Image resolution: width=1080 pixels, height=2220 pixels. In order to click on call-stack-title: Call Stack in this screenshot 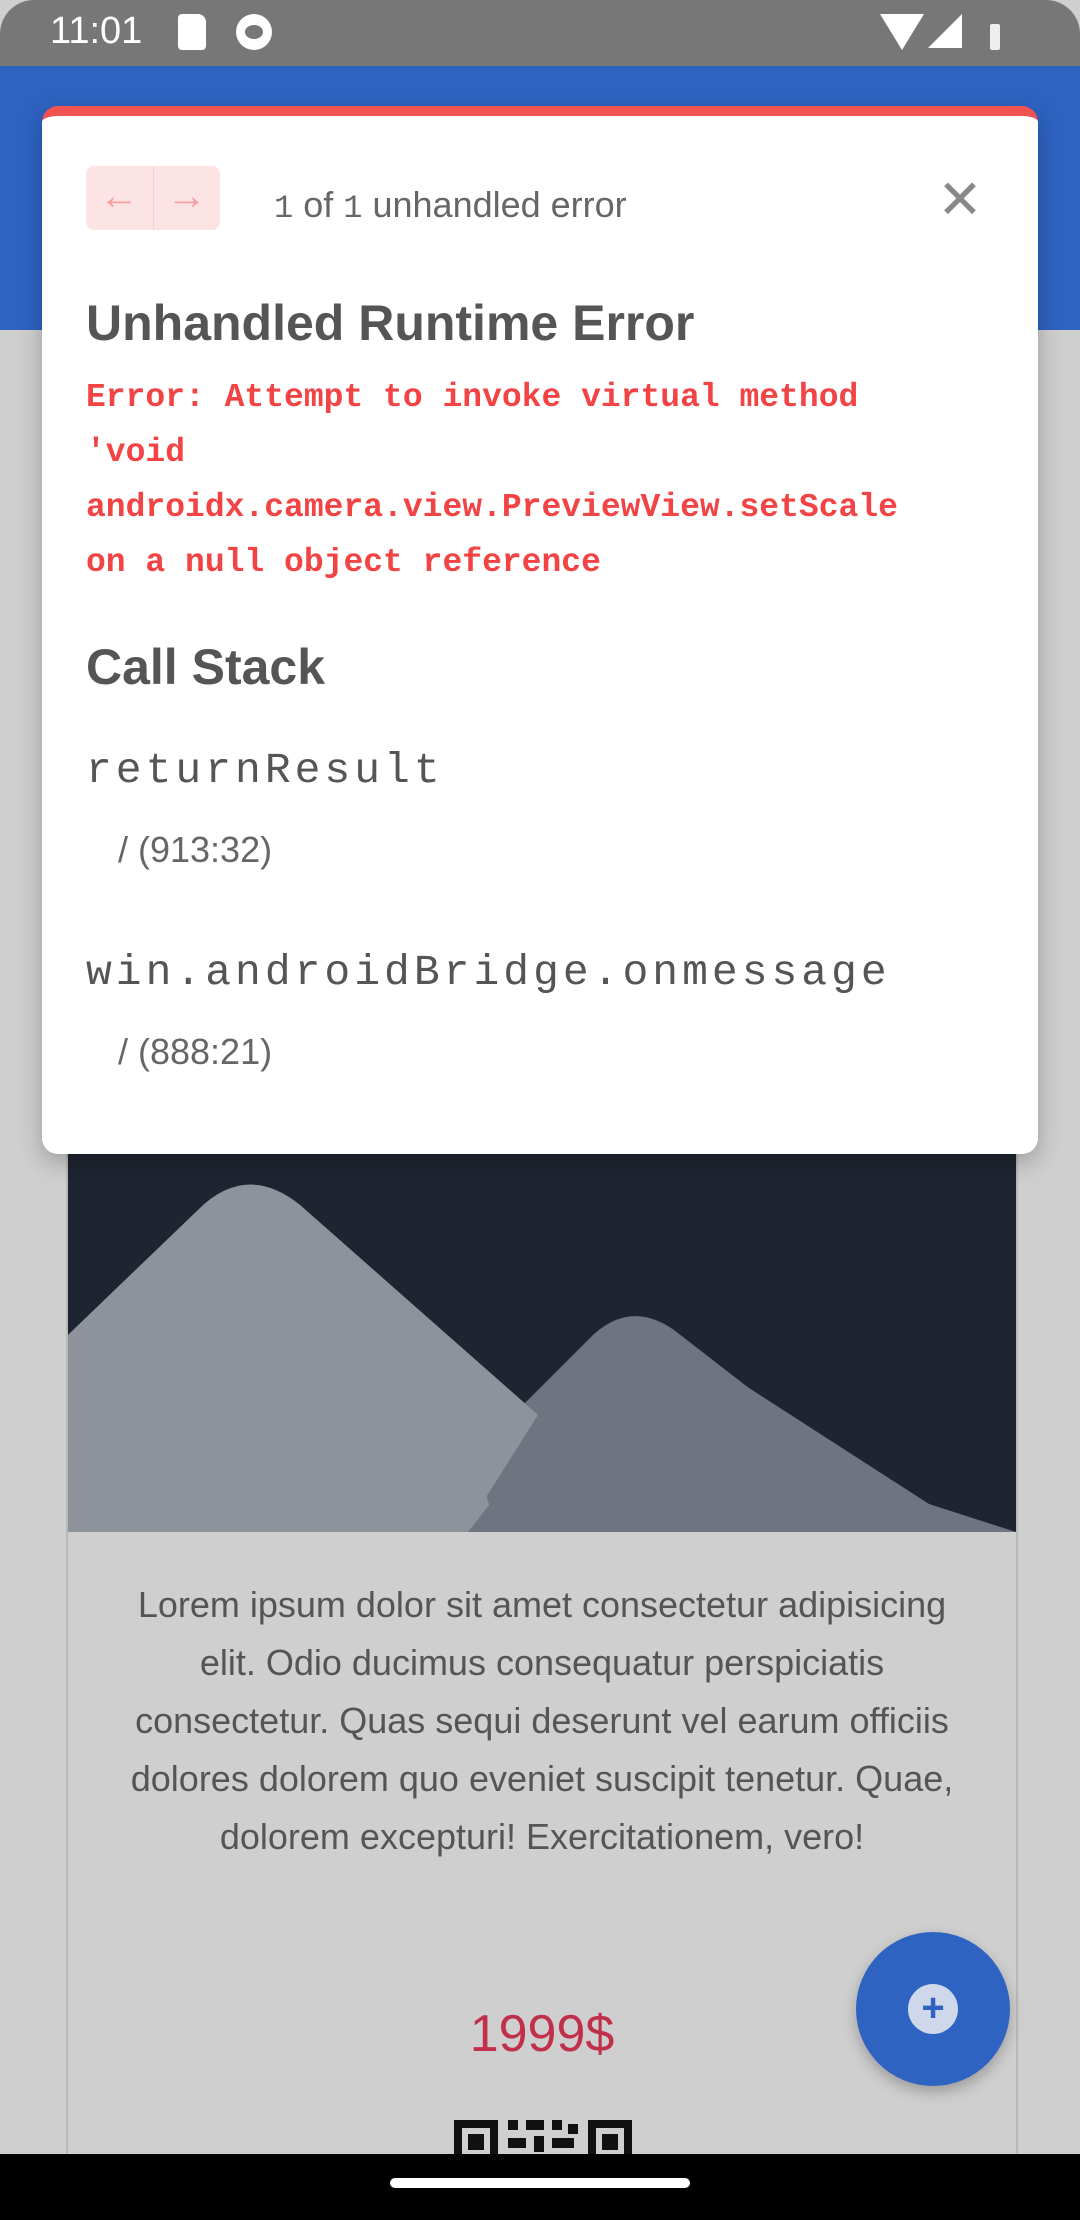, I will do `click(206, 667)`.